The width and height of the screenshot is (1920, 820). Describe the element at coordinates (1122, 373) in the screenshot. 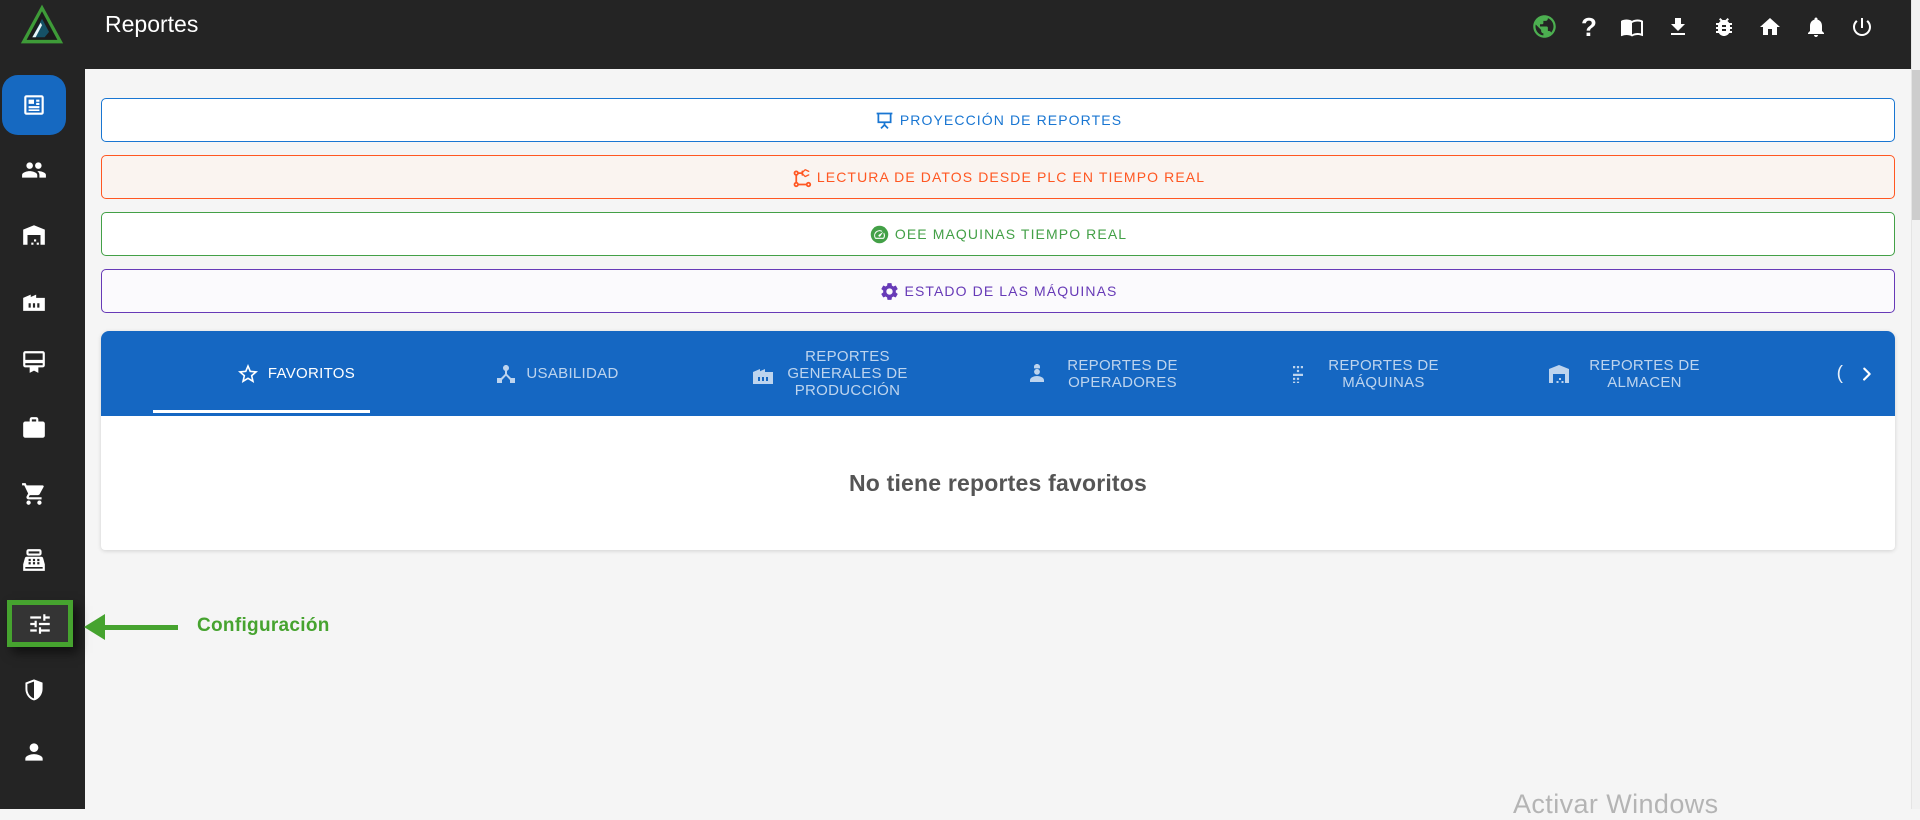

I see `tab-label: REPORTES DE OPERADORES` at that location.